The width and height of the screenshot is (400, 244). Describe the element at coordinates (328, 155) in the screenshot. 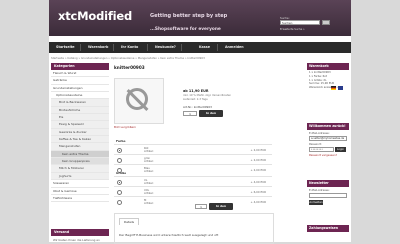

I see `forgot-password-link: Passwort vergessen?` at that location.